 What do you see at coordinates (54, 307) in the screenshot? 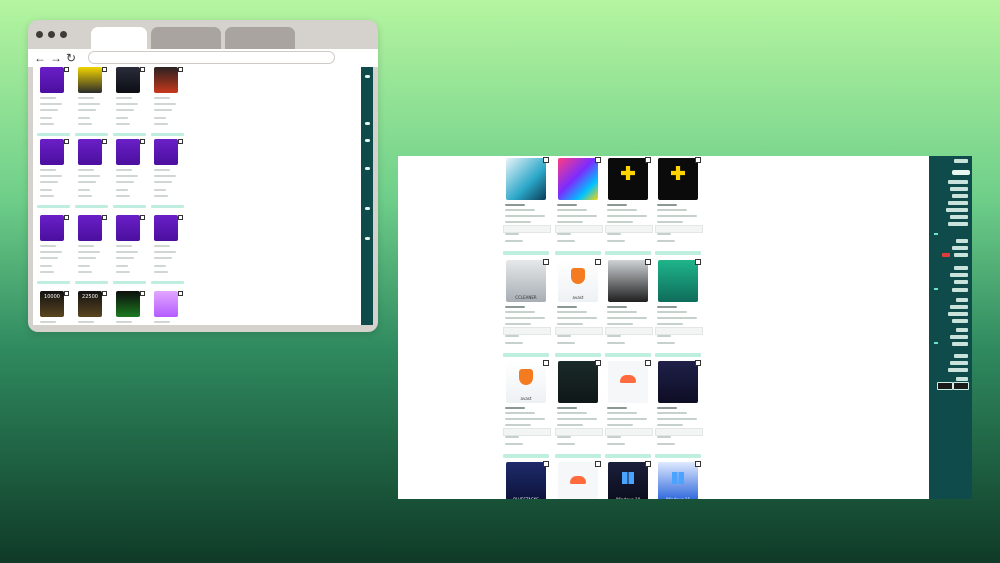
I see `mini-product-card: 10000` at bounding box center [54, 307].